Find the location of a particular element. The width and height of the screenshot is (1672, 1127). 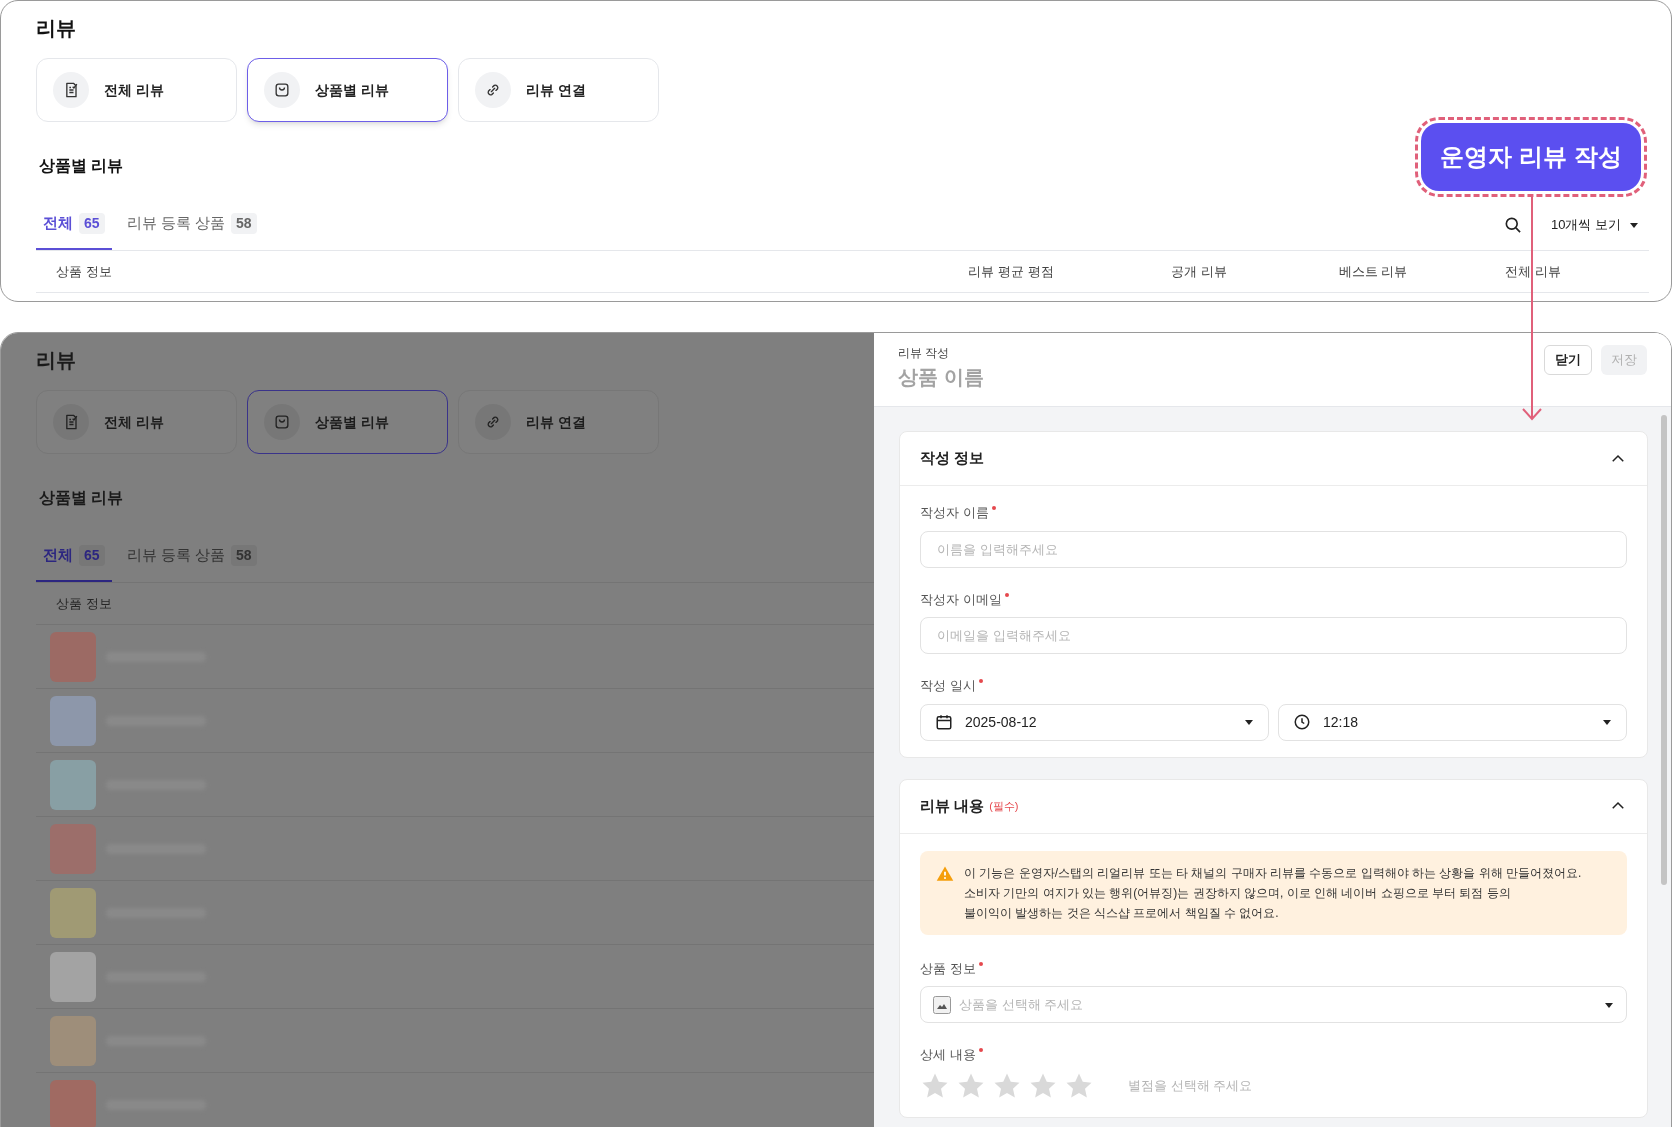

field-label: 상품 정보 is located at coordinates (948, 968).